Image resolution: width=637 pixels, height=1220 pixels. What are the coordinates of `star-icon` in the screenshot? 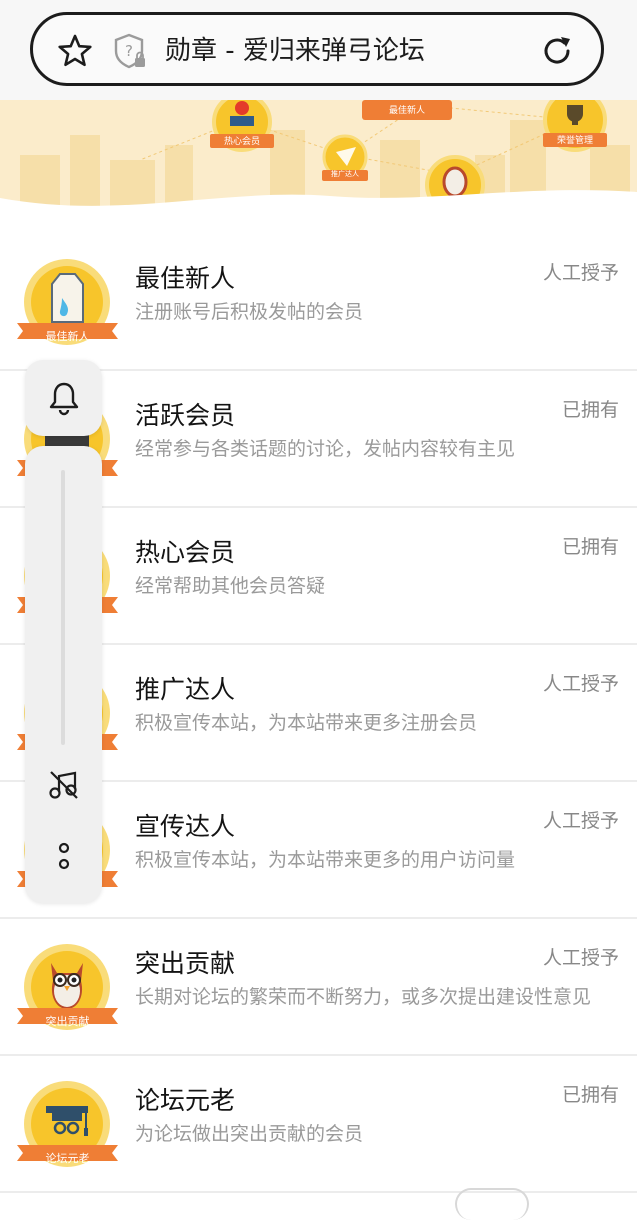 It's located at (75, 51).